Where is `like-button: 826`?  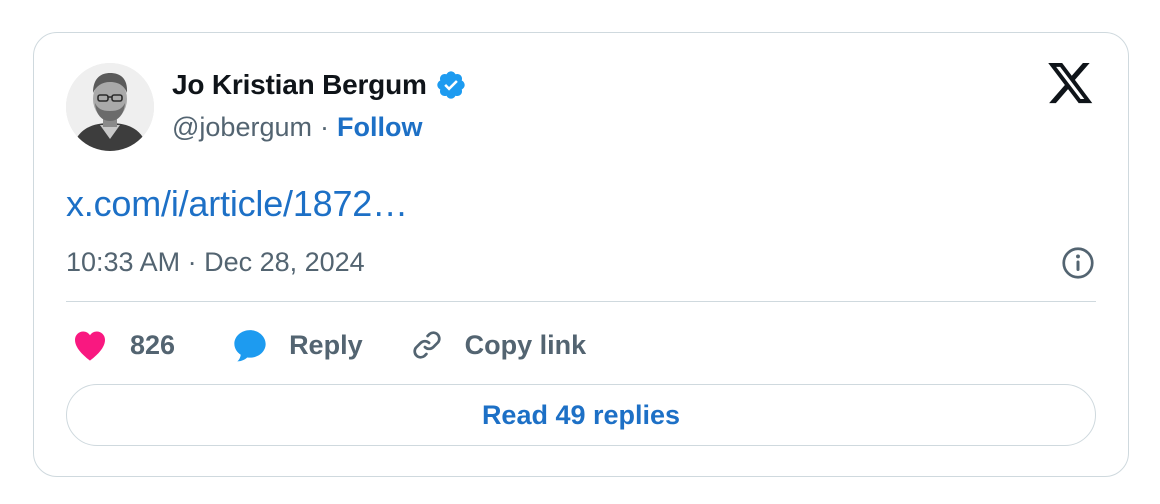
like-button: 826 is located at coordinates (123, 345).